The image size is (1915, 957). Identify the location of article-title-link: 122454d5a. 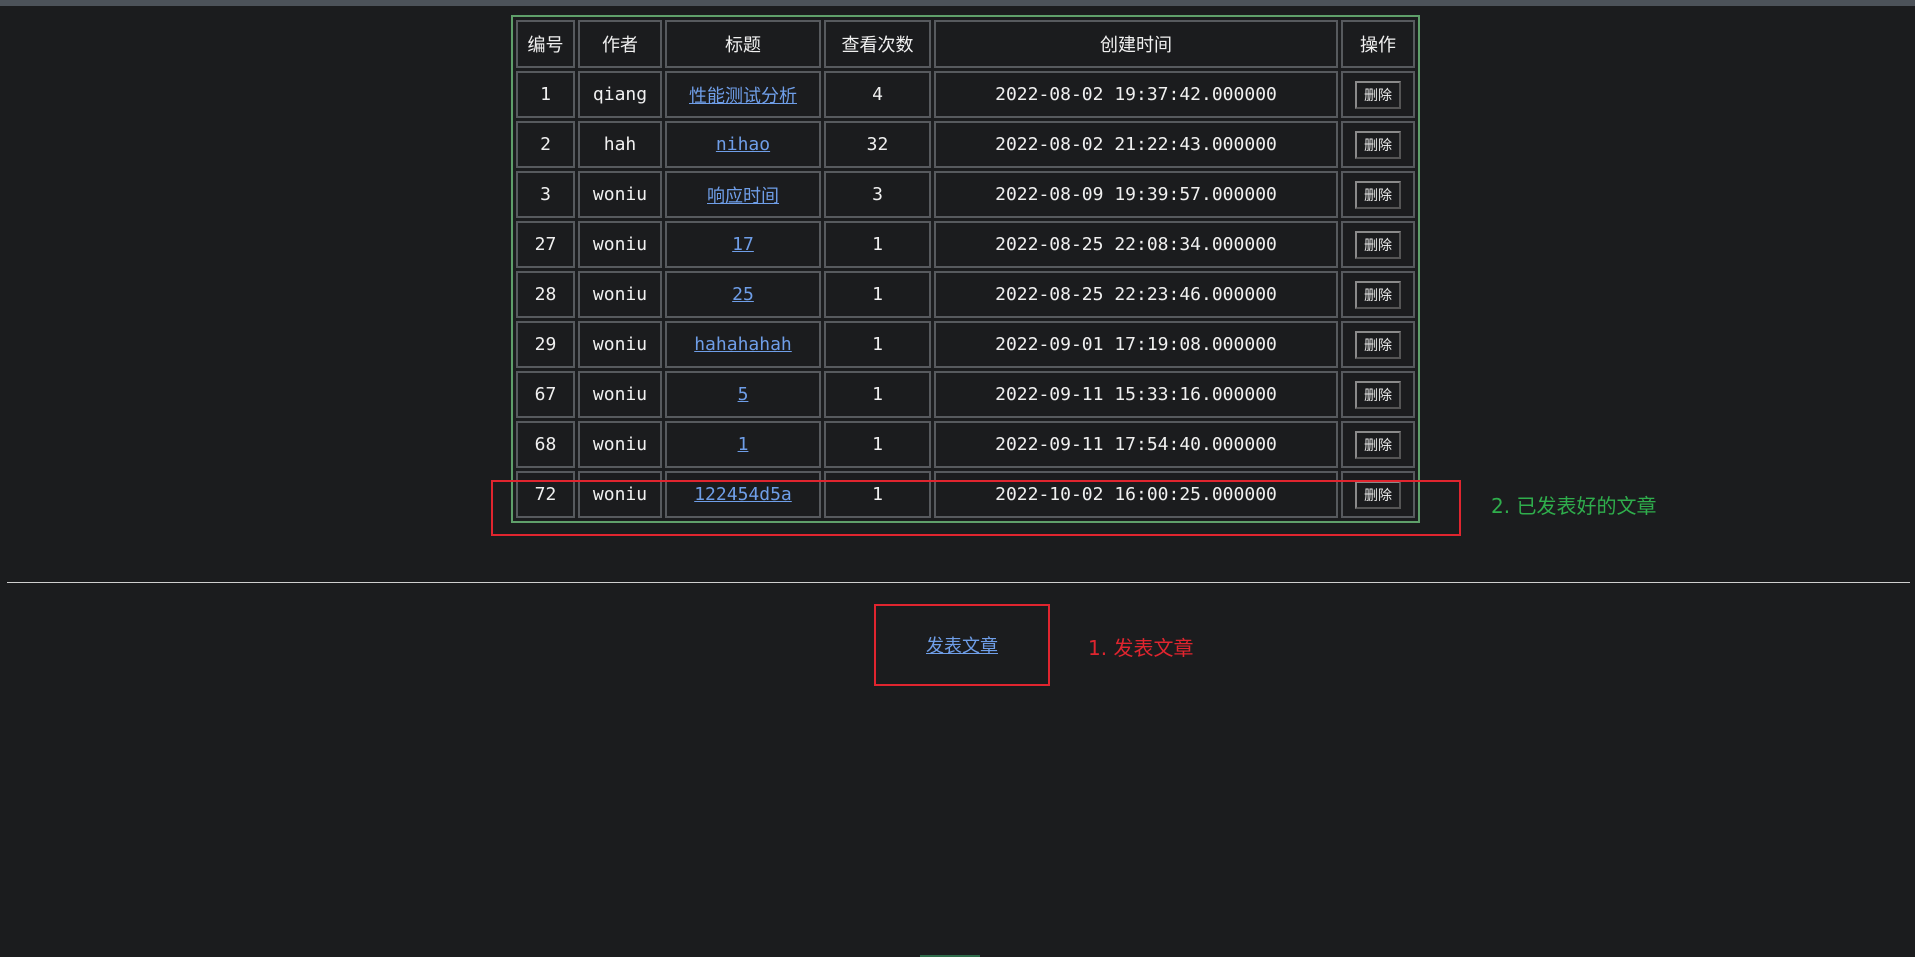
(743, 494).